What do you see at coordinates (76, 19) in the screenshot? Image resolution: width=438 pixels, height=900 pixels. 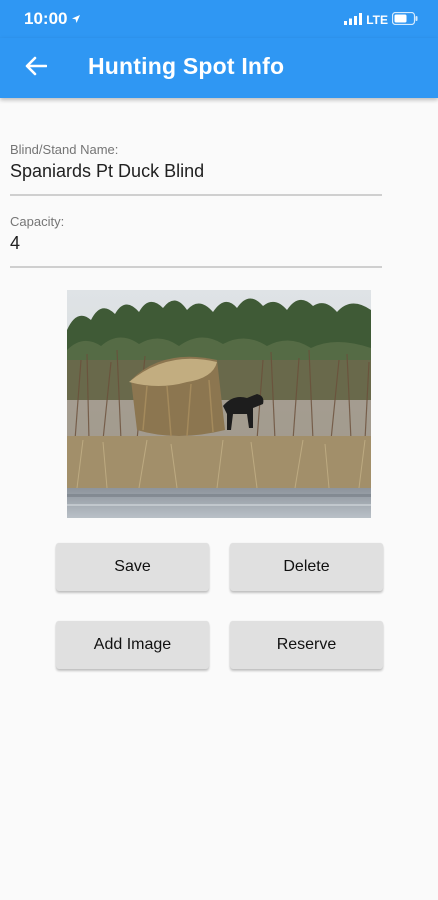 I see `location-arrow-icon` at bounding box center [76, 19].